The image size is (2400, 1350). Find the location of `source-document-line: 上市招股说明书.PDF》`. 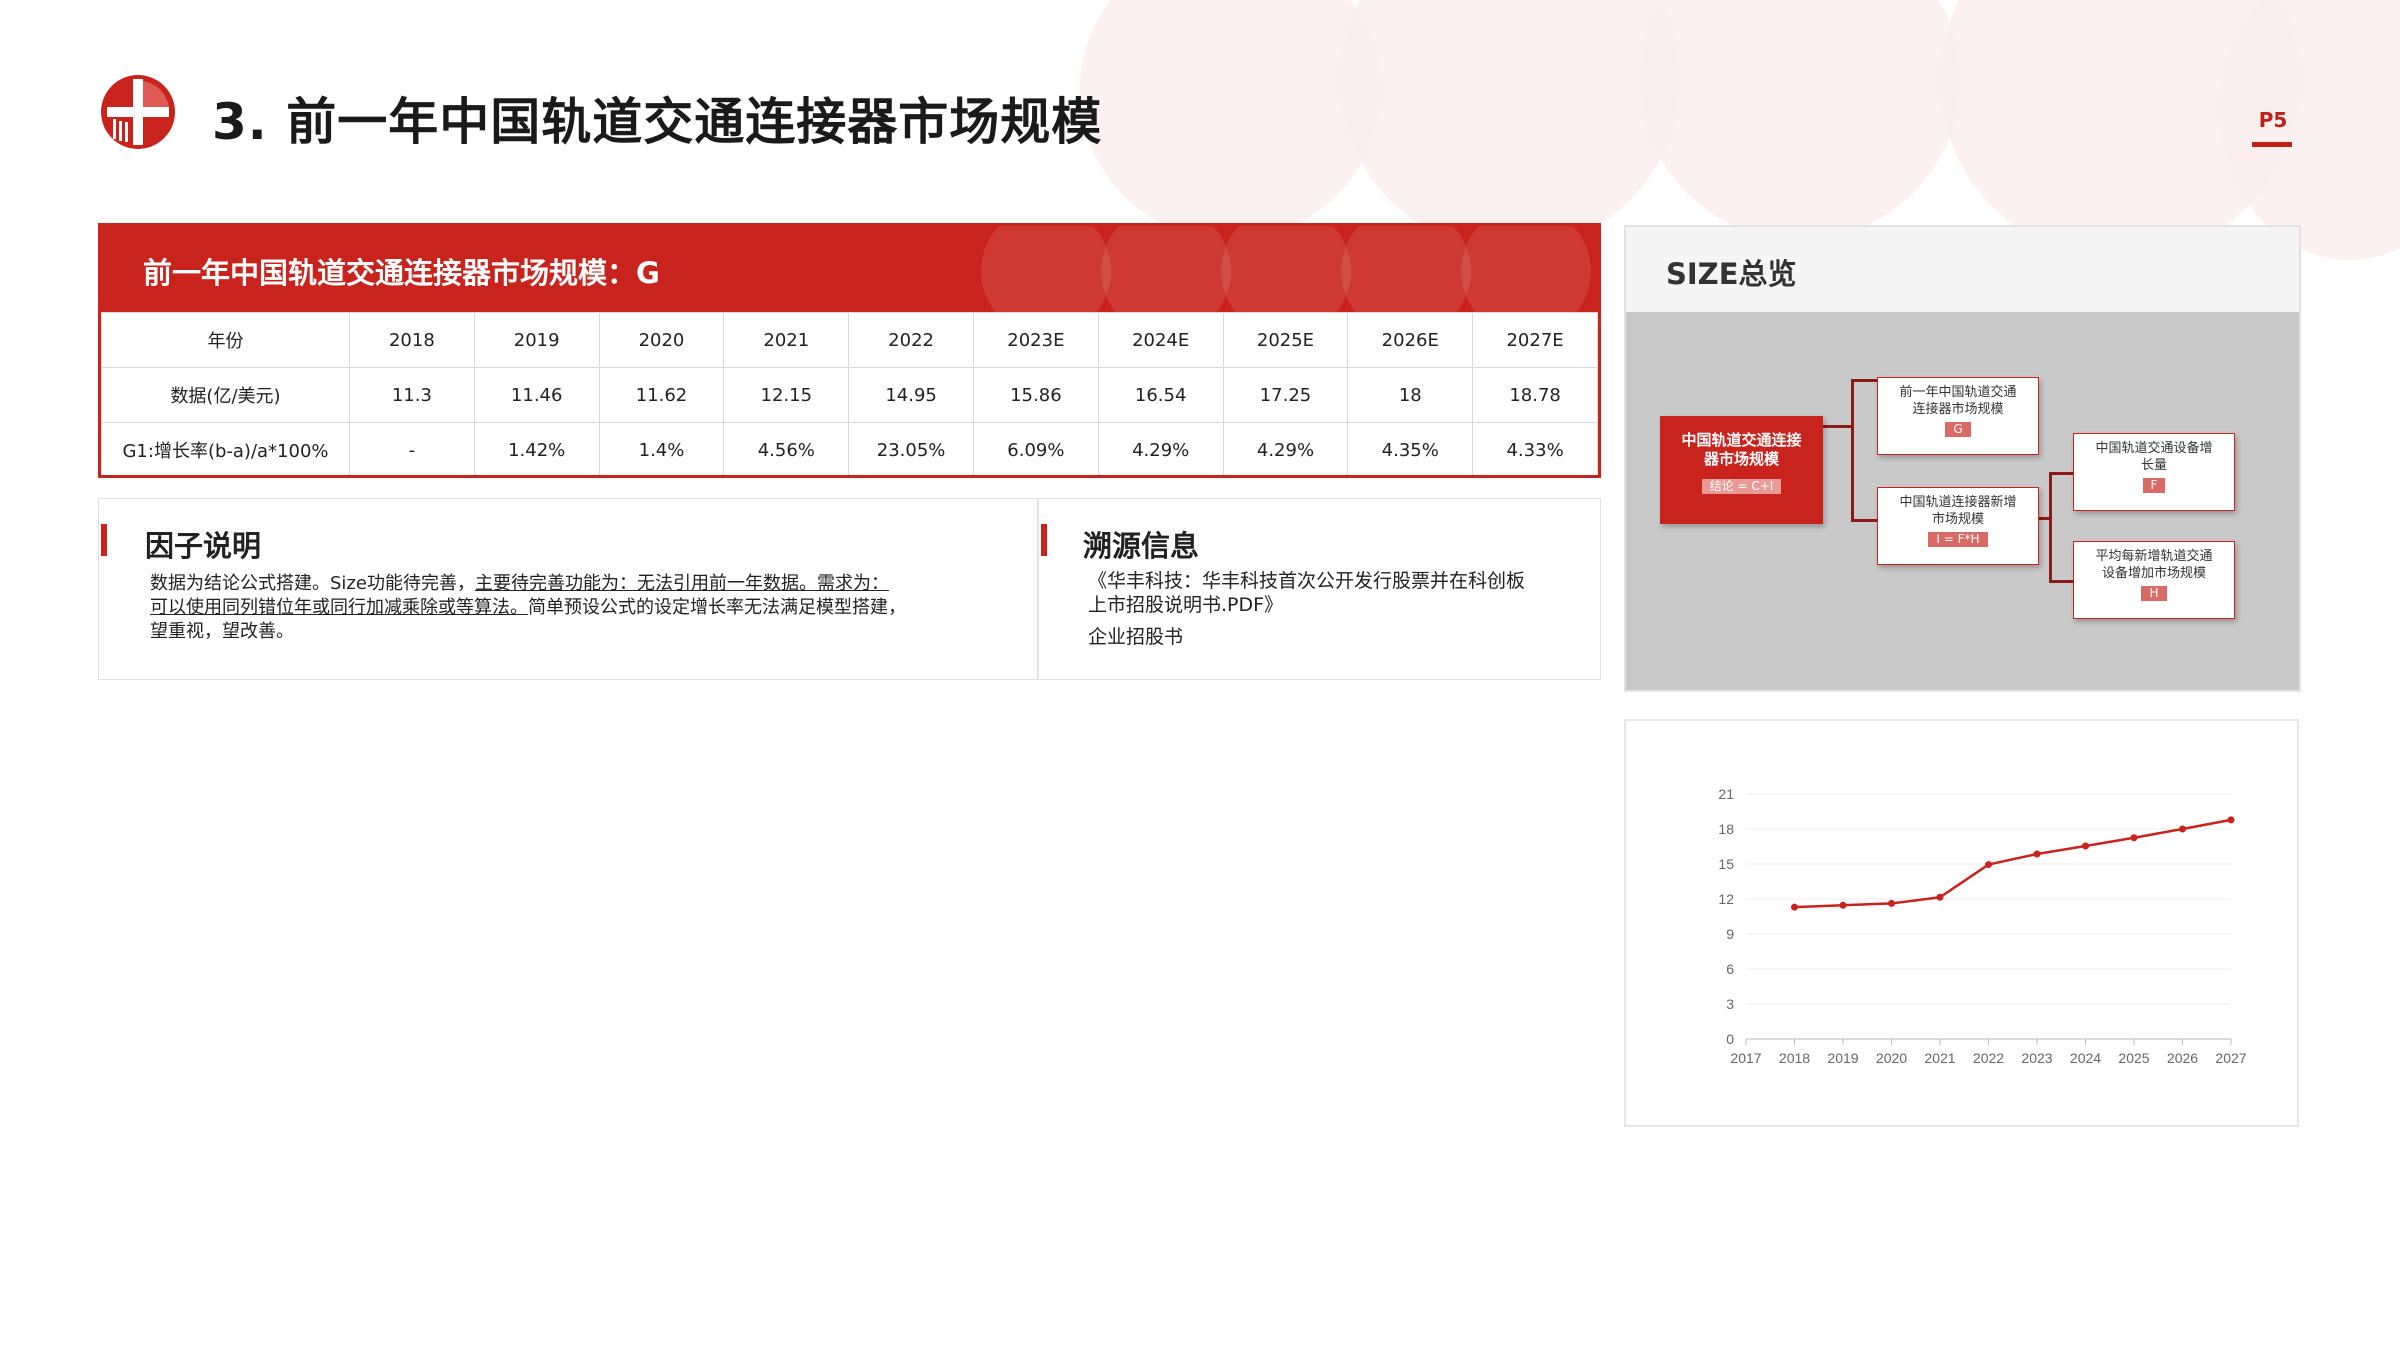

source-document-line: 上市招股说明书.PDF》 is located at coordinates (1186, 605).